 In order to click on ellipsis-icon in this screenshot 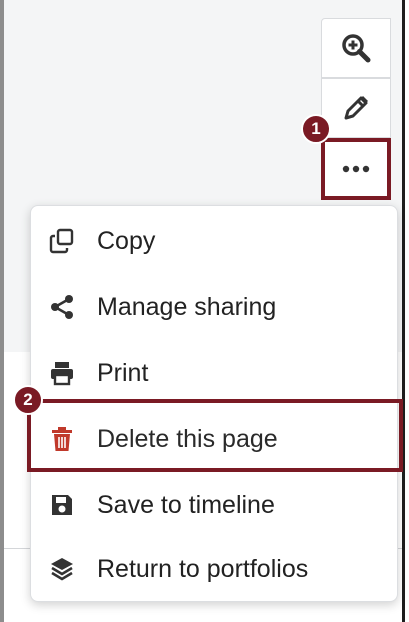, I will do `click(356, 169)`.